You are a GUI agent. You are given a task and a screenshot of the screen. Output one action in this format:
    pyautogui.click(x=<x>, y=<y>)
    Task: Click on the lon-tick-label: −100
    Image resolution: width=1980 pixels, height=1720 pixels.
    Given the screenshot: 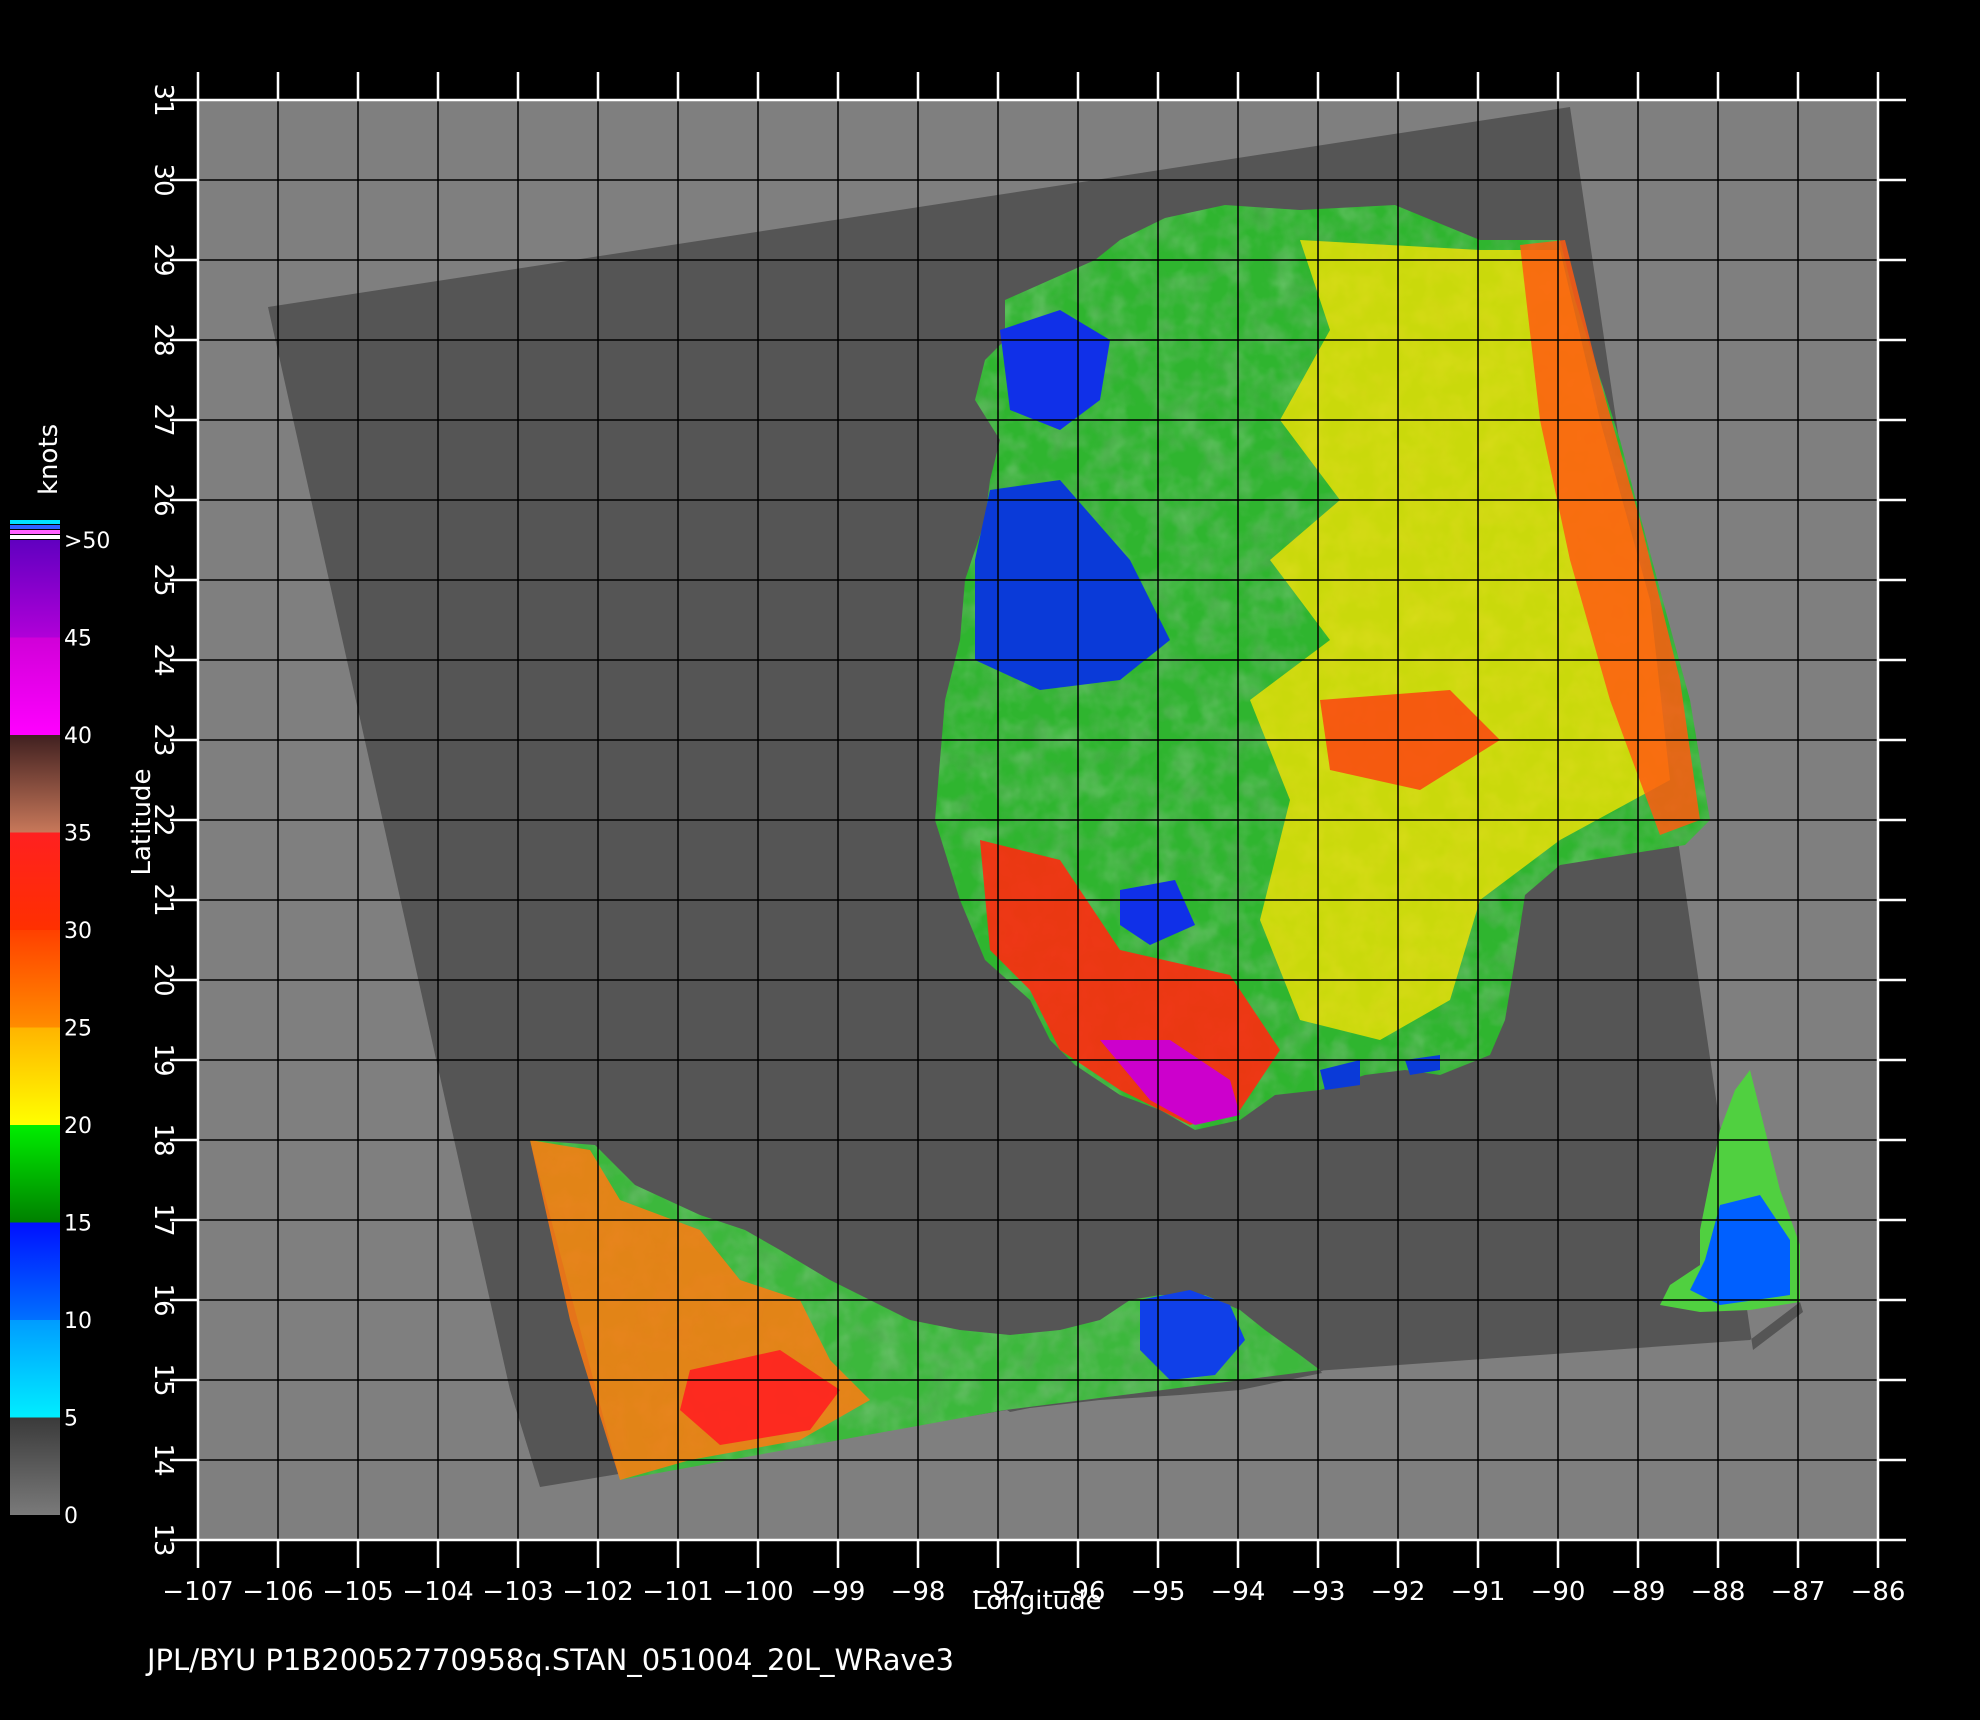 What is the action you would take?
    pyautogui.click(x=757, y=1592)
    